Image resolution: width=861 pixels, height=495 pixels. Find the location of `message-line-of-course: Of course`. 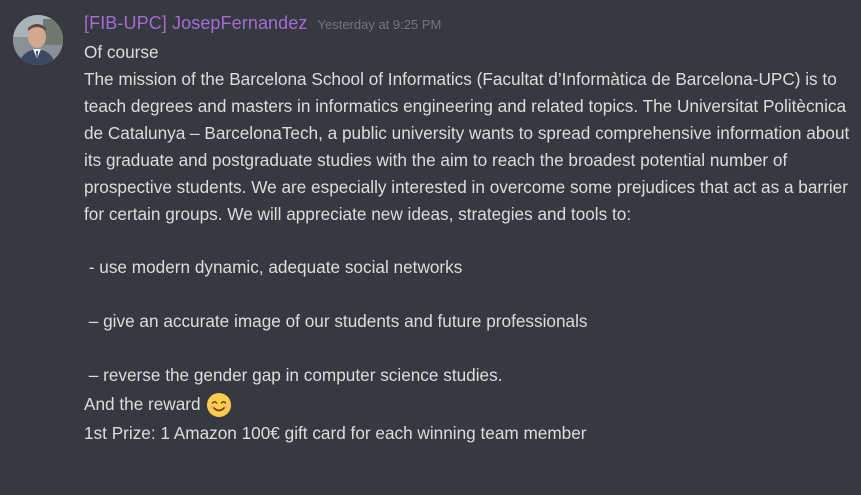

message-line-of-course: Of course is located at coordinates (121, 52).